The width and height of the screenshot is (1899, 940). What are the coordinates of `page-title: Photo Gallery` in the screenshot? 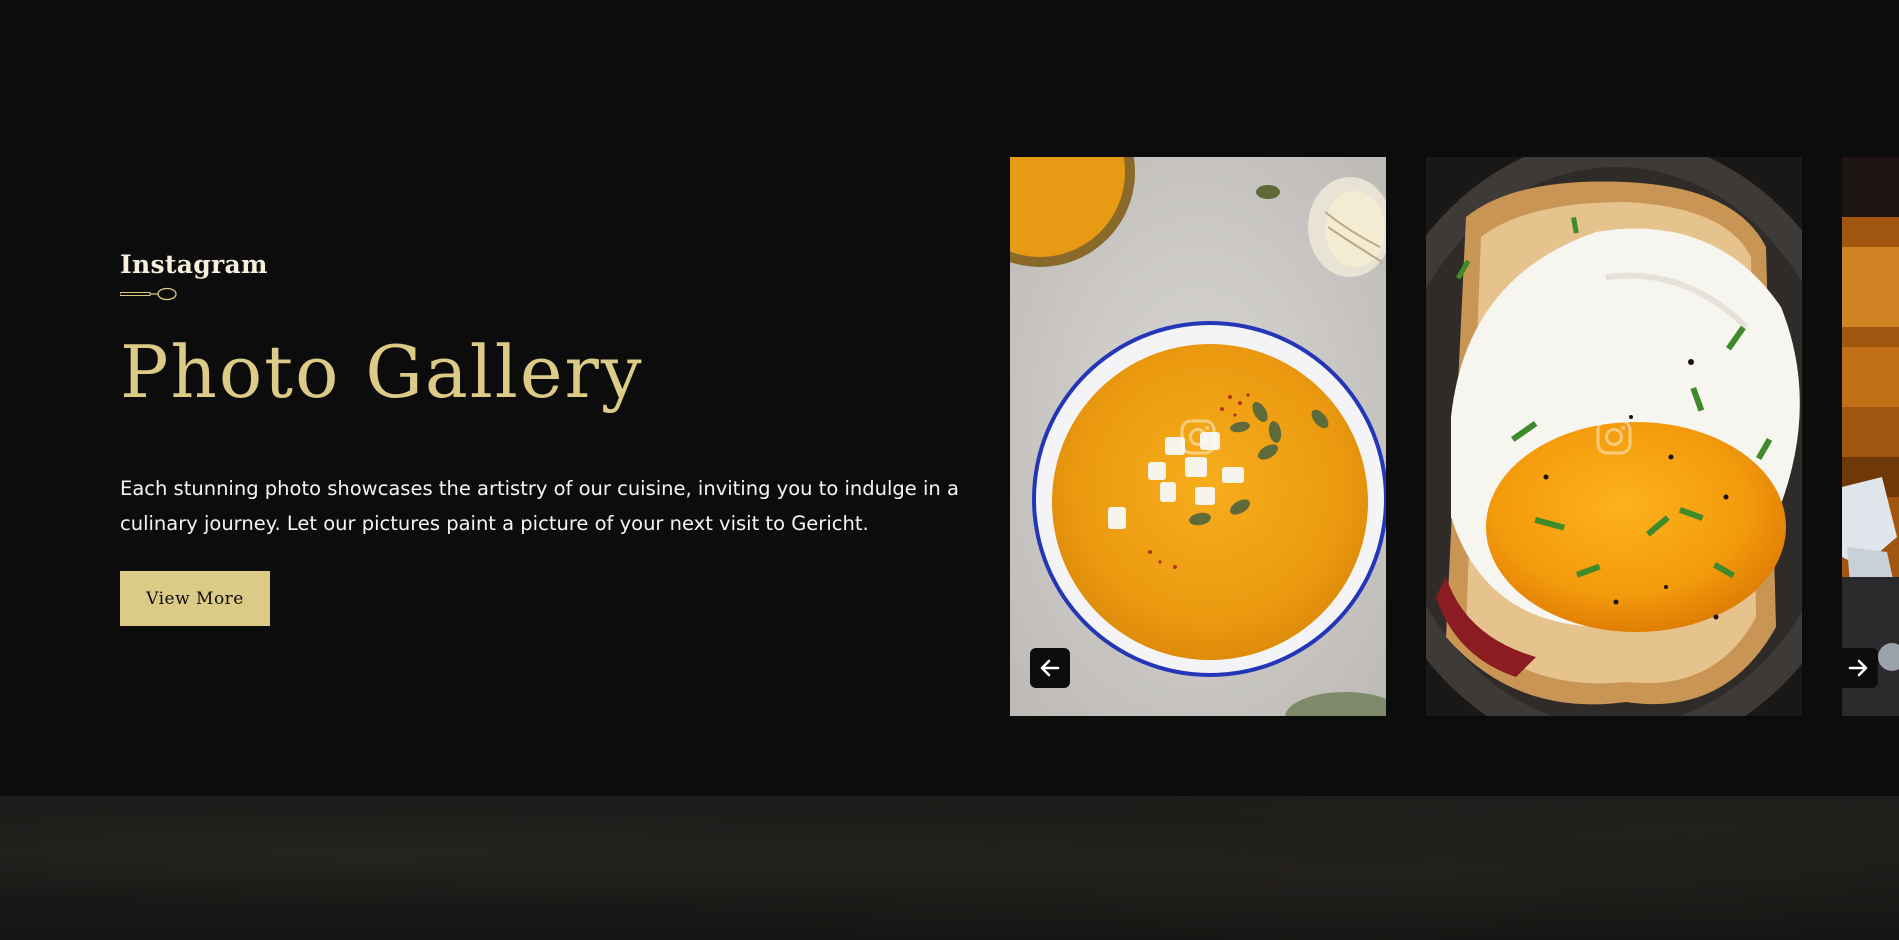 It's located at (382, 372).